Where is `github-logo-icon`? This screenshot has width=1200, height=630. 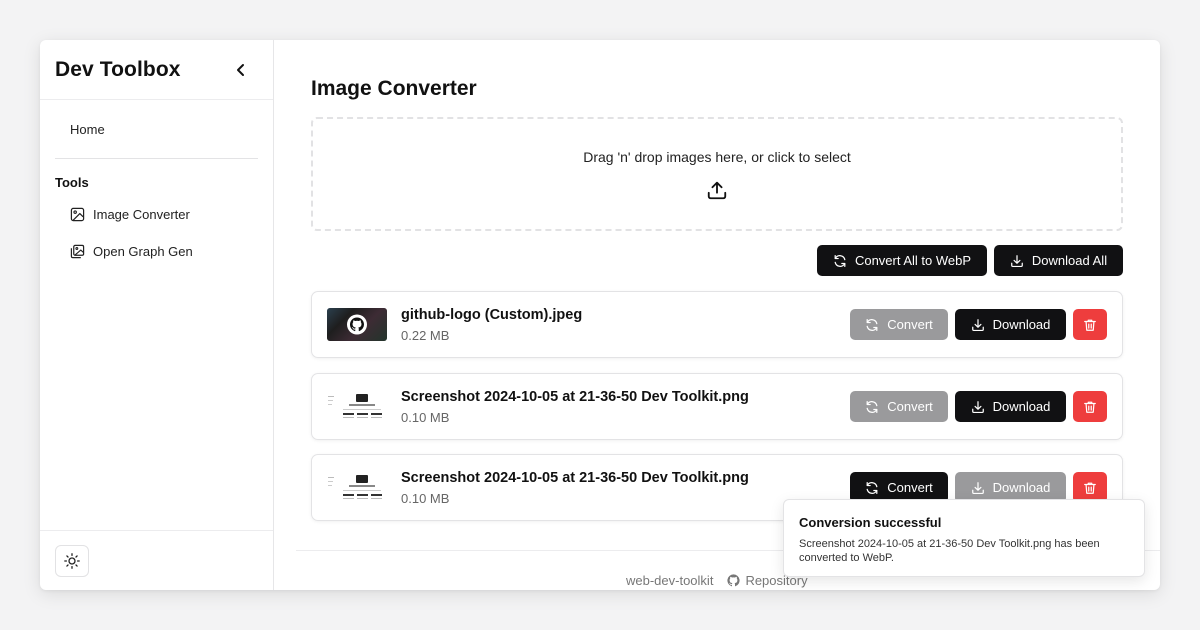
github-logo-icon is located at coordinates (357, 324).